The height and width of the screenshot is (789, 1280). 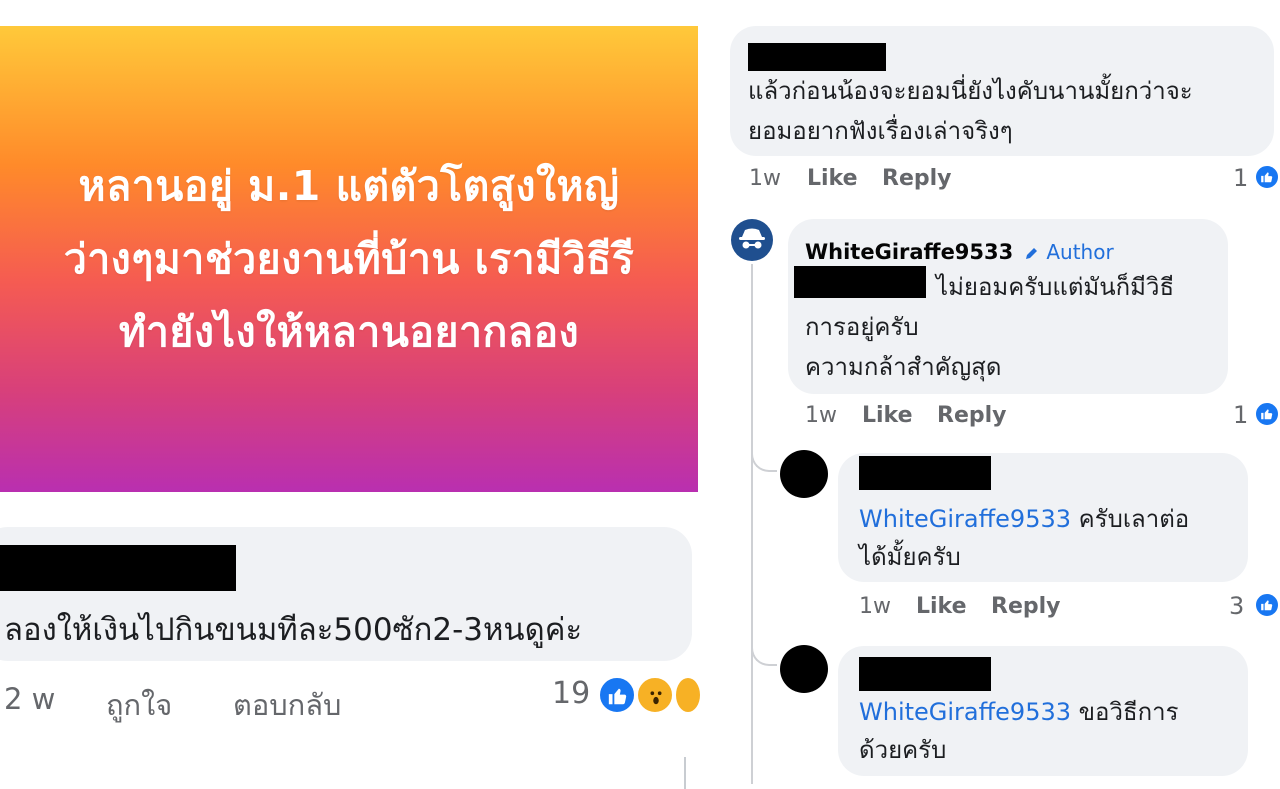 What do you see at coordinates (1125, 712) in the screenshot?
I see `reply-text: ขอวิธีการ` at bounding box center [1125, 712].